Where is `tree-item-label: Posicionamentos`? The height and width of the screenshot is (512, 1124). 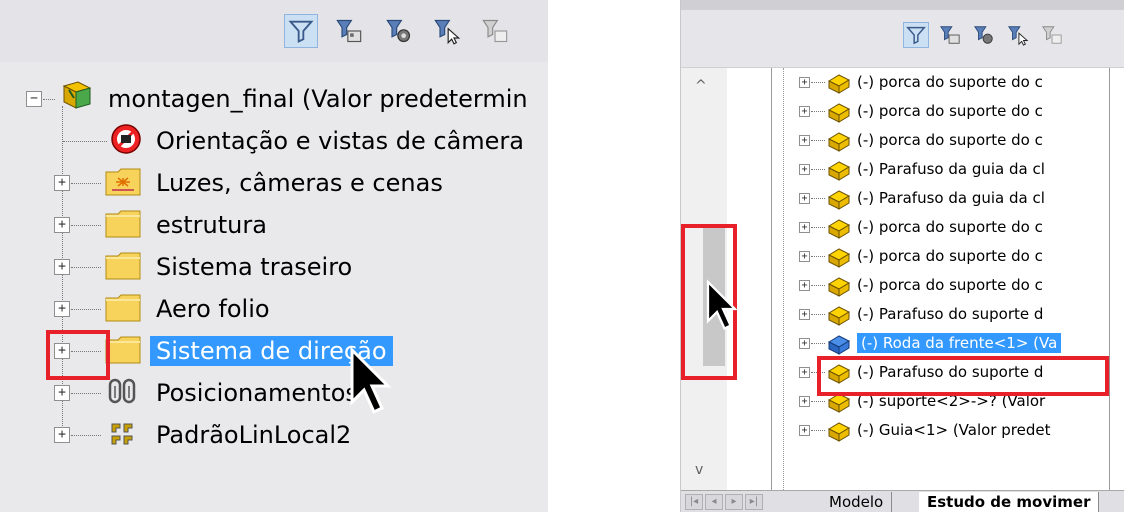
tree-item-label: Posicionamentos is located at coordinates (257, 393).